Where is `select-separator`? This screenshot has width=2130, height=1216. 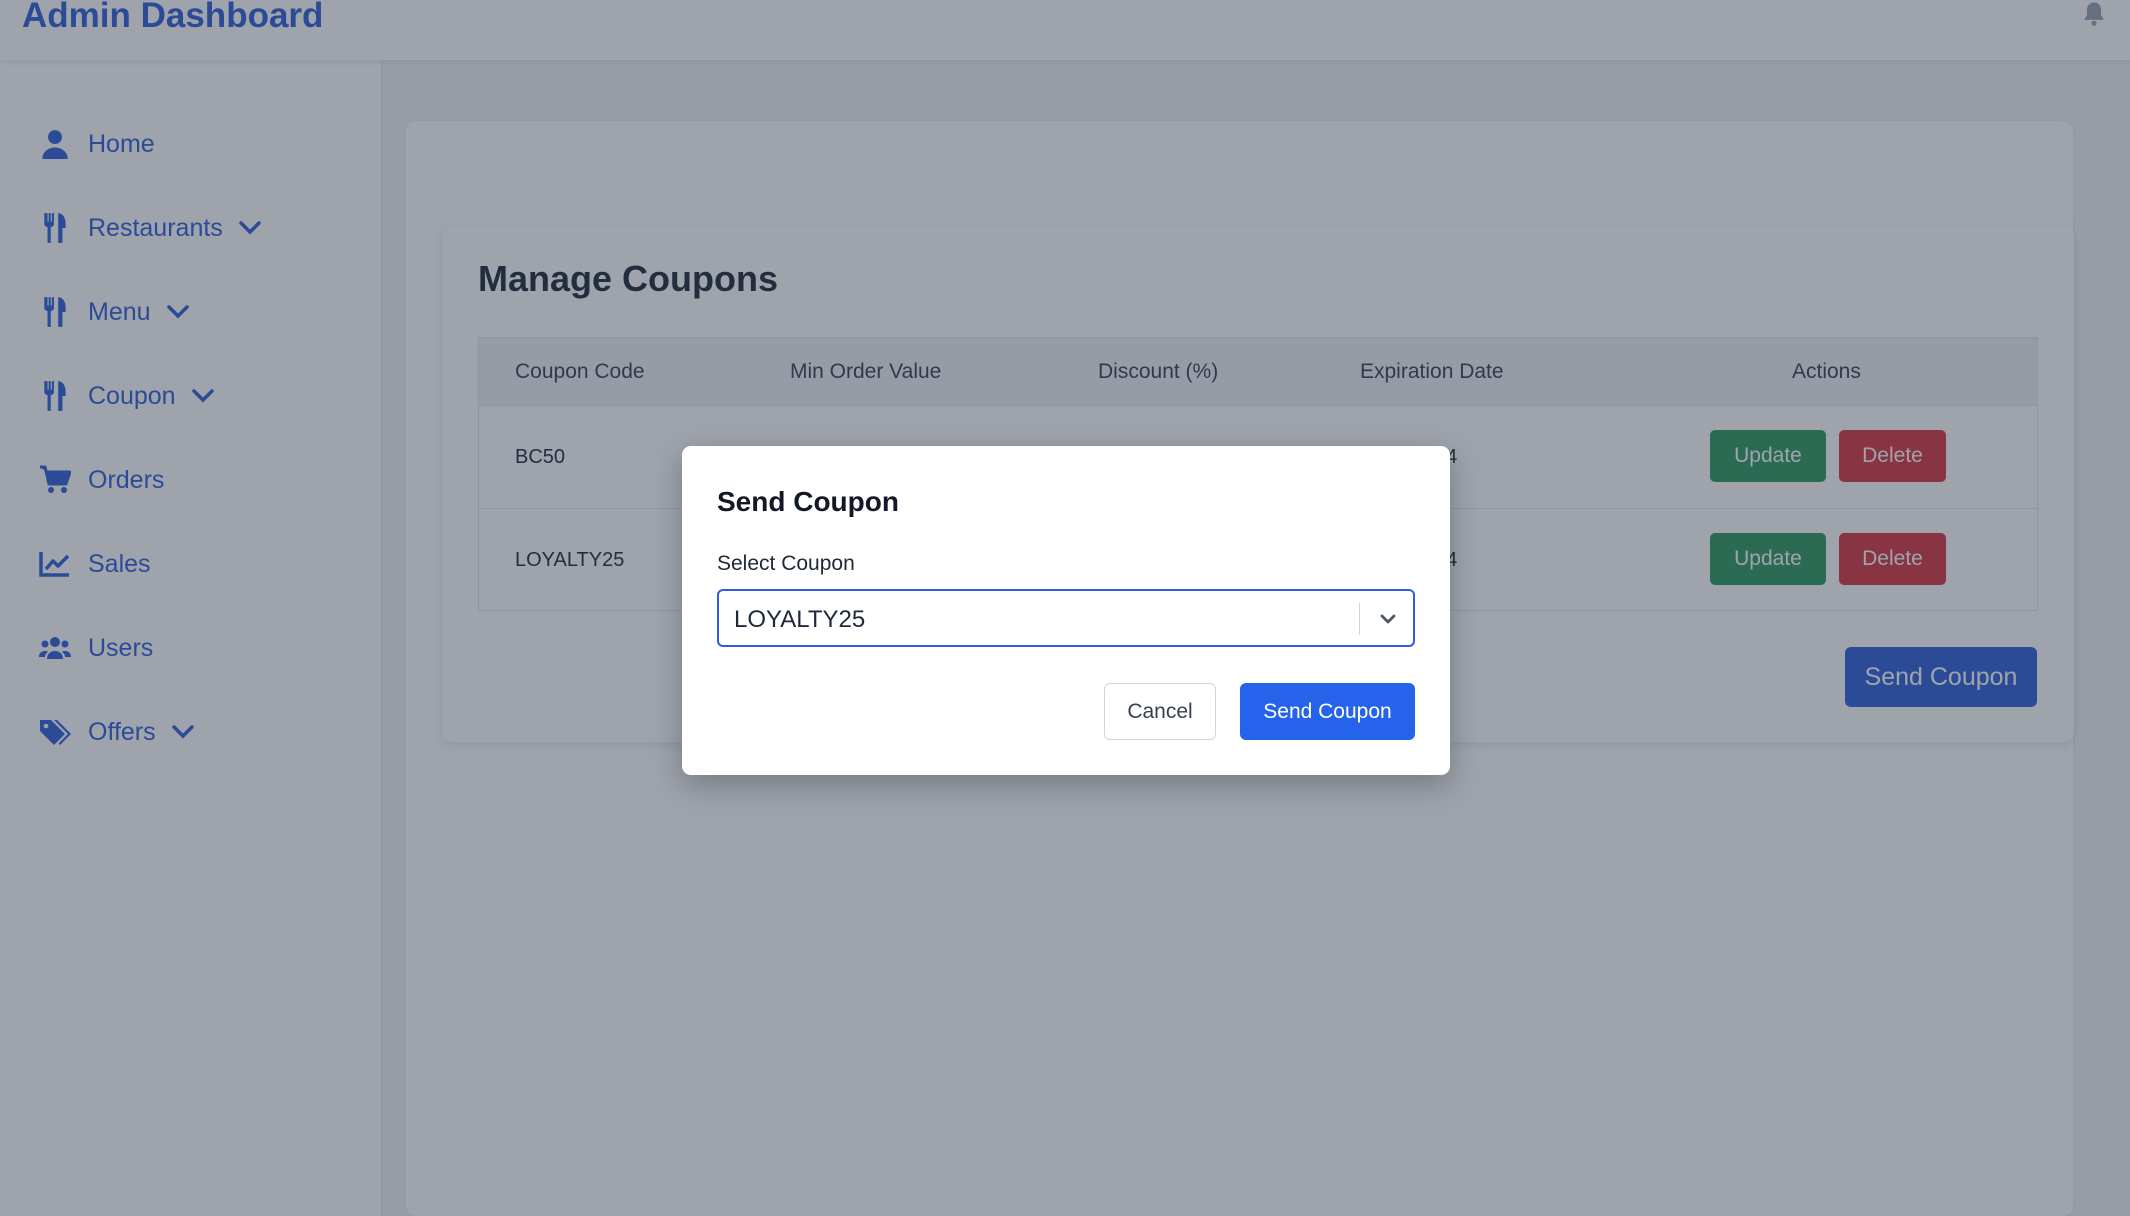
select-separator is located at coordinates (1359, 619).